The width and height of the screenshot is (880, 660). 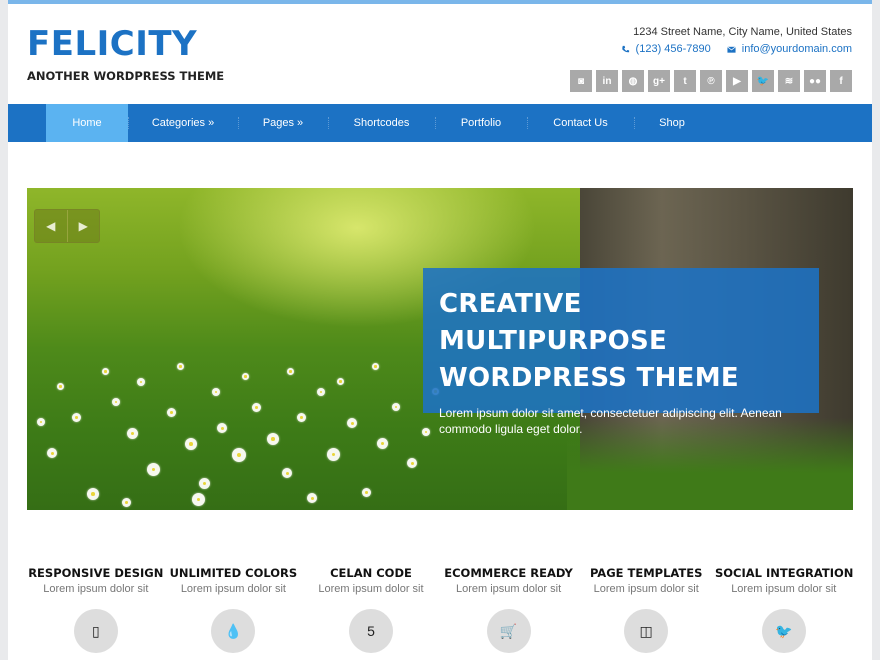 I want to click on slide-title-line2: WORDPRESS THEME, so click(x=589, y=378).